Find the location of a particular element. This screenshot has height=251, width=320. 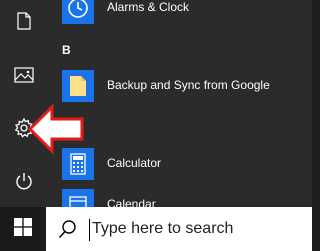

search-placeholder: Type here to search is located at coordinates (162, 229).